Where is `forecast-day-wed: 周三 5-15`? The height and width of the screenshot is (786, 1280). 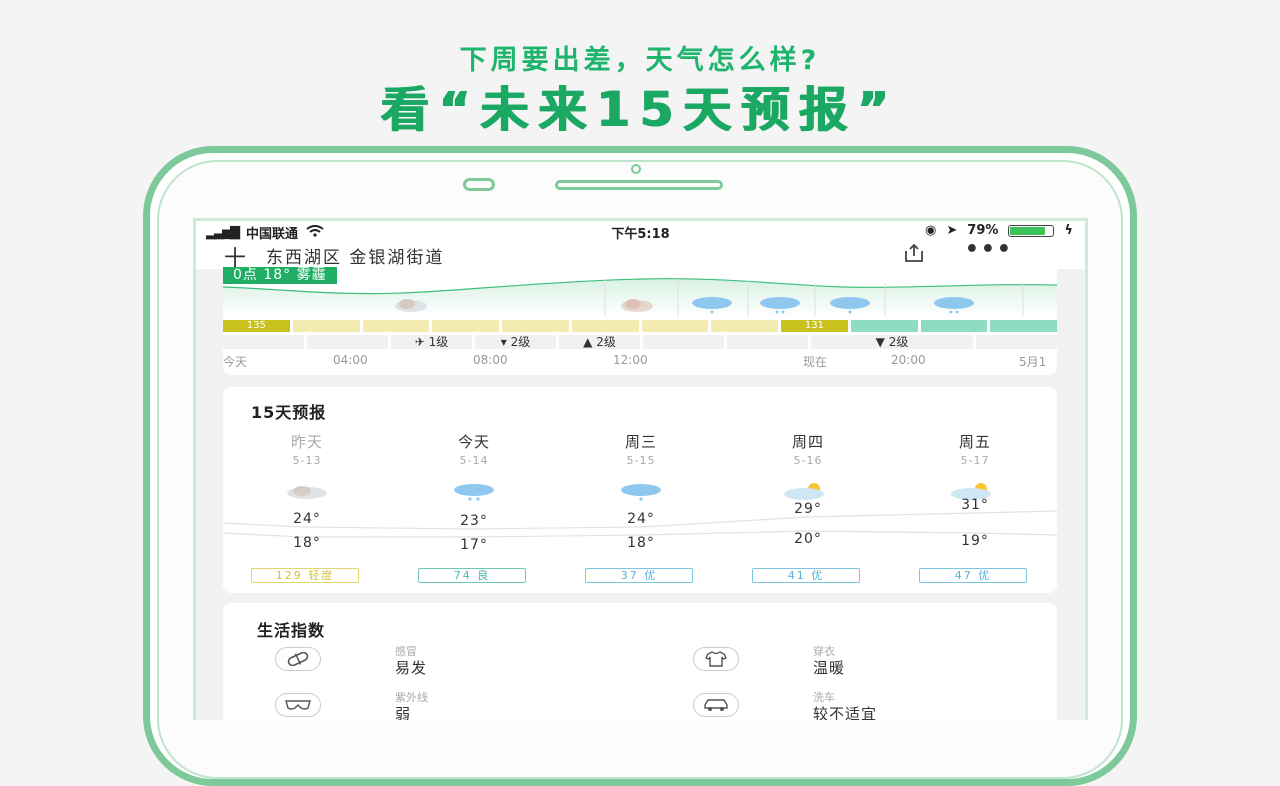 forecast-day-wed: 周三 5-15 is located at coordinates (641, 469).